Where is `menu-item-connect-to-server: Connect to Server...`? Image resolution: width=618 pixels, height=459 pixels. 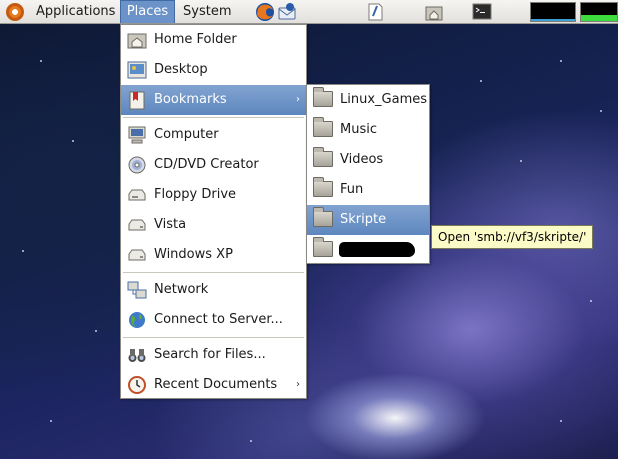
menu-item-connect-to-server: Connect to Server... is located at coordinates (213, 320).